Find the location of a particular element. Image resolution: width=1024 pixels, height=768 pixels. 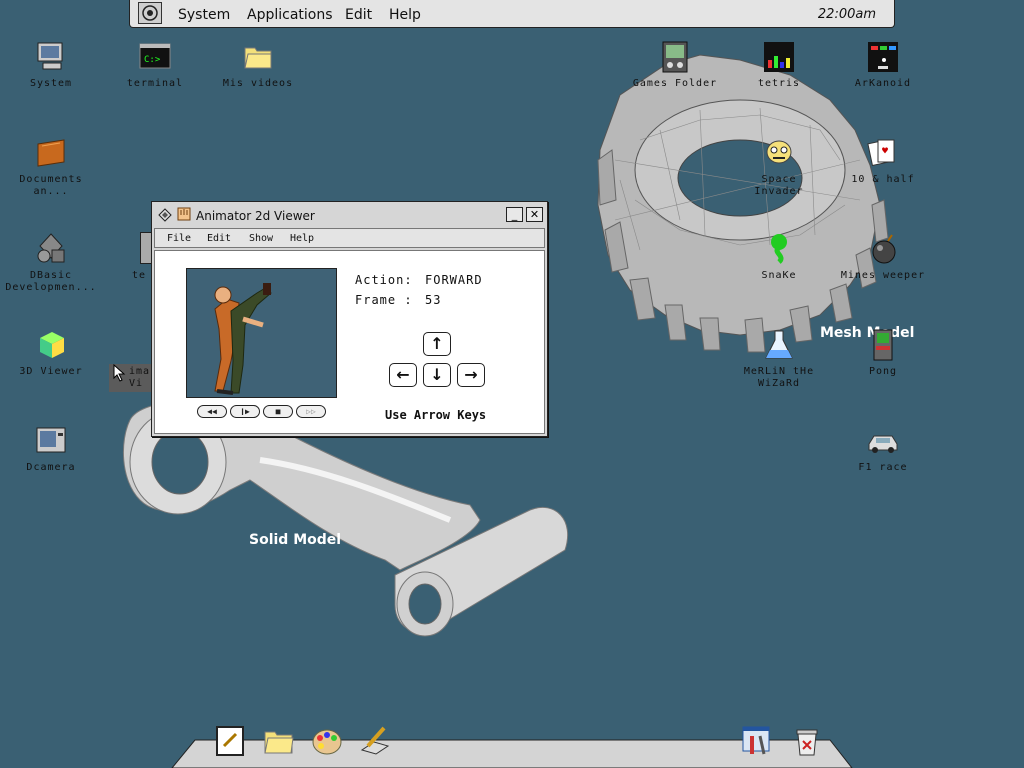

dock-draw-tool-icon is located at coordinates (375, 741).